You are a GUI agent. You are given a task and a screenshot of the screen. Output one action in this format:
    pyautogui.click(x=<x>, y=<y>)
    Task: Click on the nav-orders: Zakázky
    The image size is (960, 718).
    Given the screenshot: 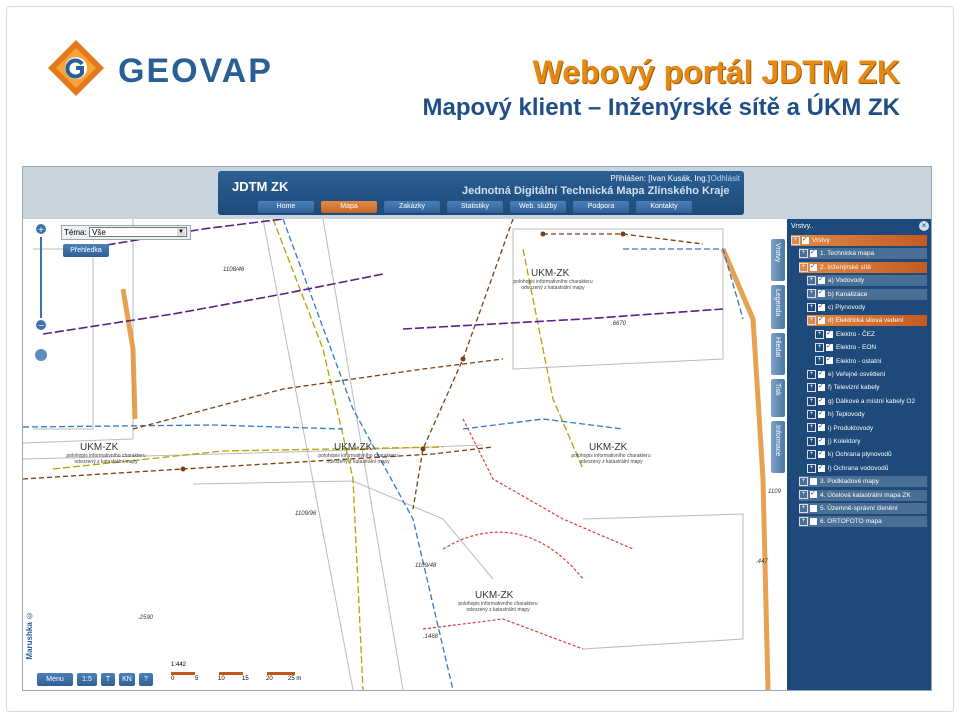 What is the action you would take?
    pyautogui.click(x=412, y=207)
    